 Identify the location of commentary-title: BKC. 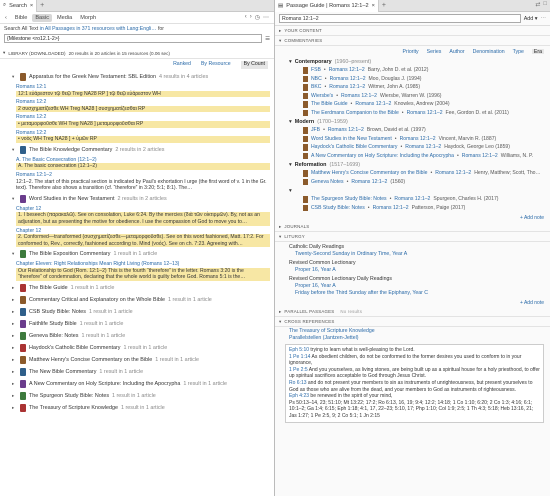
(316, 87).